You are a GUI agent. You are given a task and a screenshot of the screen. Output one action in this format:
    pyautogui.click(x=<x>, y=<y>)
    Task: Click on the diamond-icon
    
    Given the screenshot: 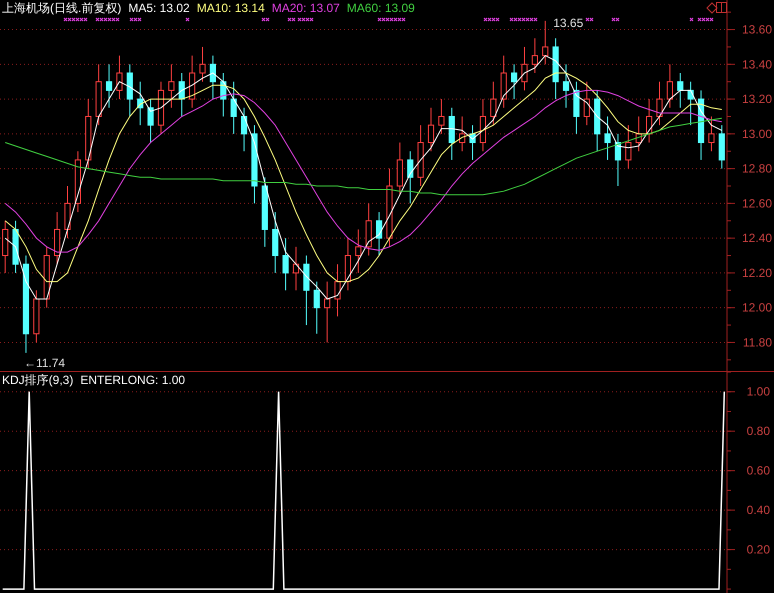 What is the action you would take?
    pyautogui.click(x=712, y=8)
    